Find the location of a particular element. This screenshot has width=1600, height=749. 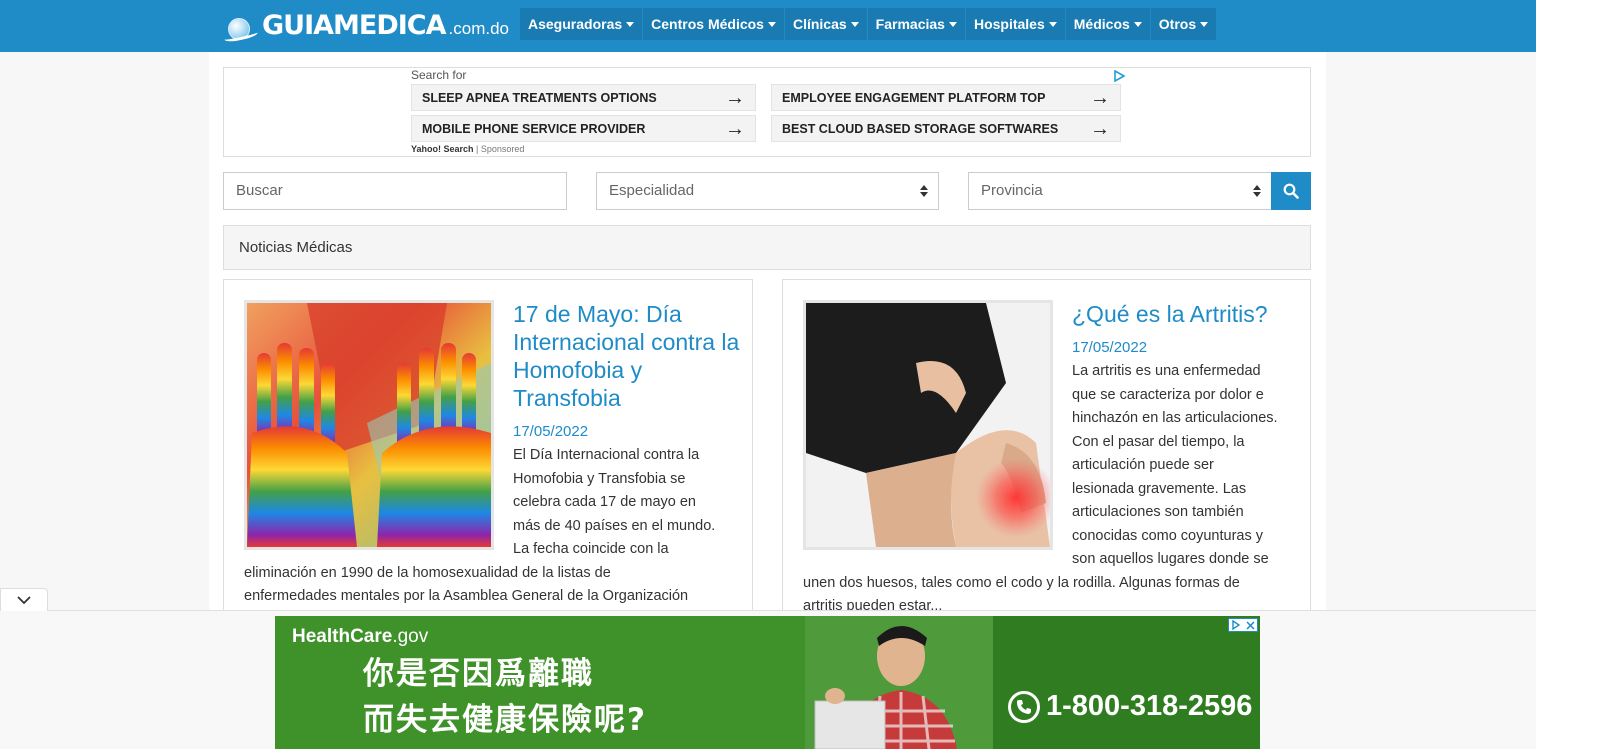

healthcare-brand-suffix: .gov is located at coordinates (410, 636).